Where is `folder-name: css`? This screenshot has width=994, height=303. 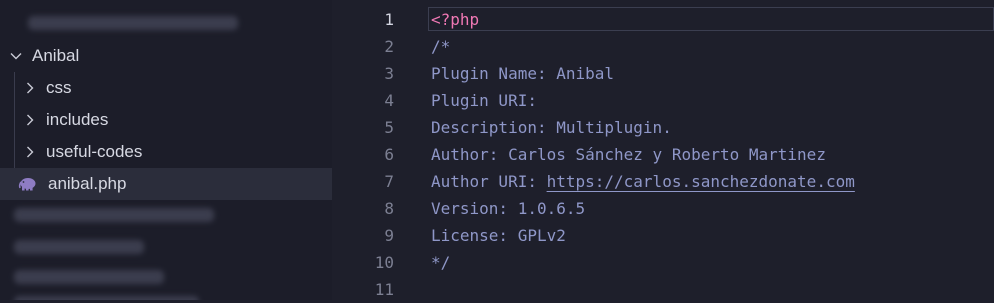 folder-name: css is located at coordinates (59, 87).